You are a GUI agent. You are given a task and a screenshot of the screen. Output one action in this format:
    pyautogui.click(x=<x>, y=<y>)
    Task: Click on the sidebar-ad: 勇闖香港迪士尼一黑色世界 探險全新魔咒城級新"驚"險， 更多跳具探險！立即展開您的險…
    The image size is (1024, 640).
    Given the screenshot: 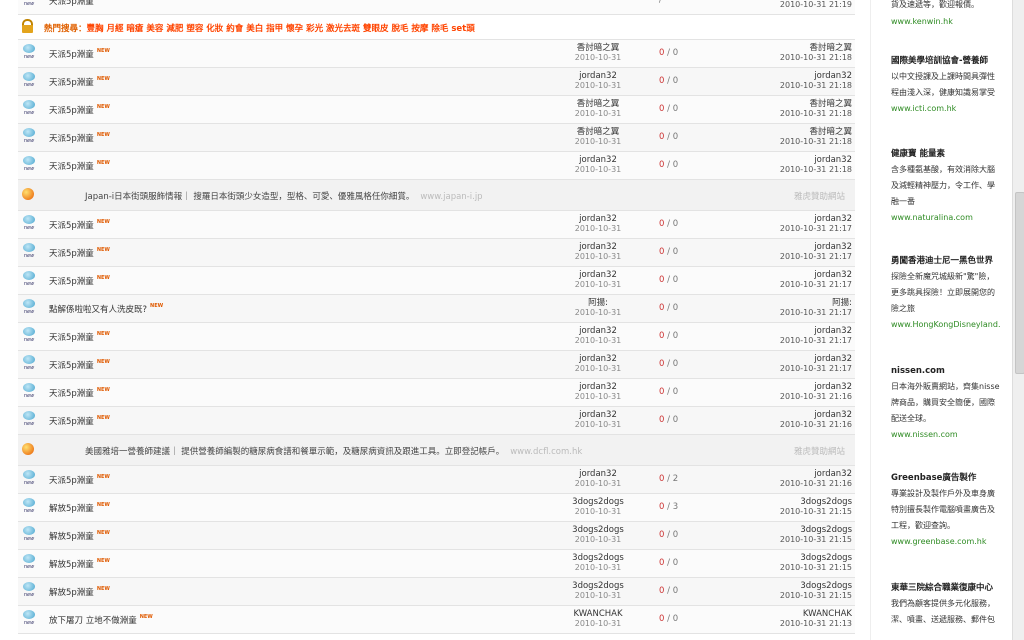 What is the action you would take?
    pyautogui.click(x=946, y=293)
    